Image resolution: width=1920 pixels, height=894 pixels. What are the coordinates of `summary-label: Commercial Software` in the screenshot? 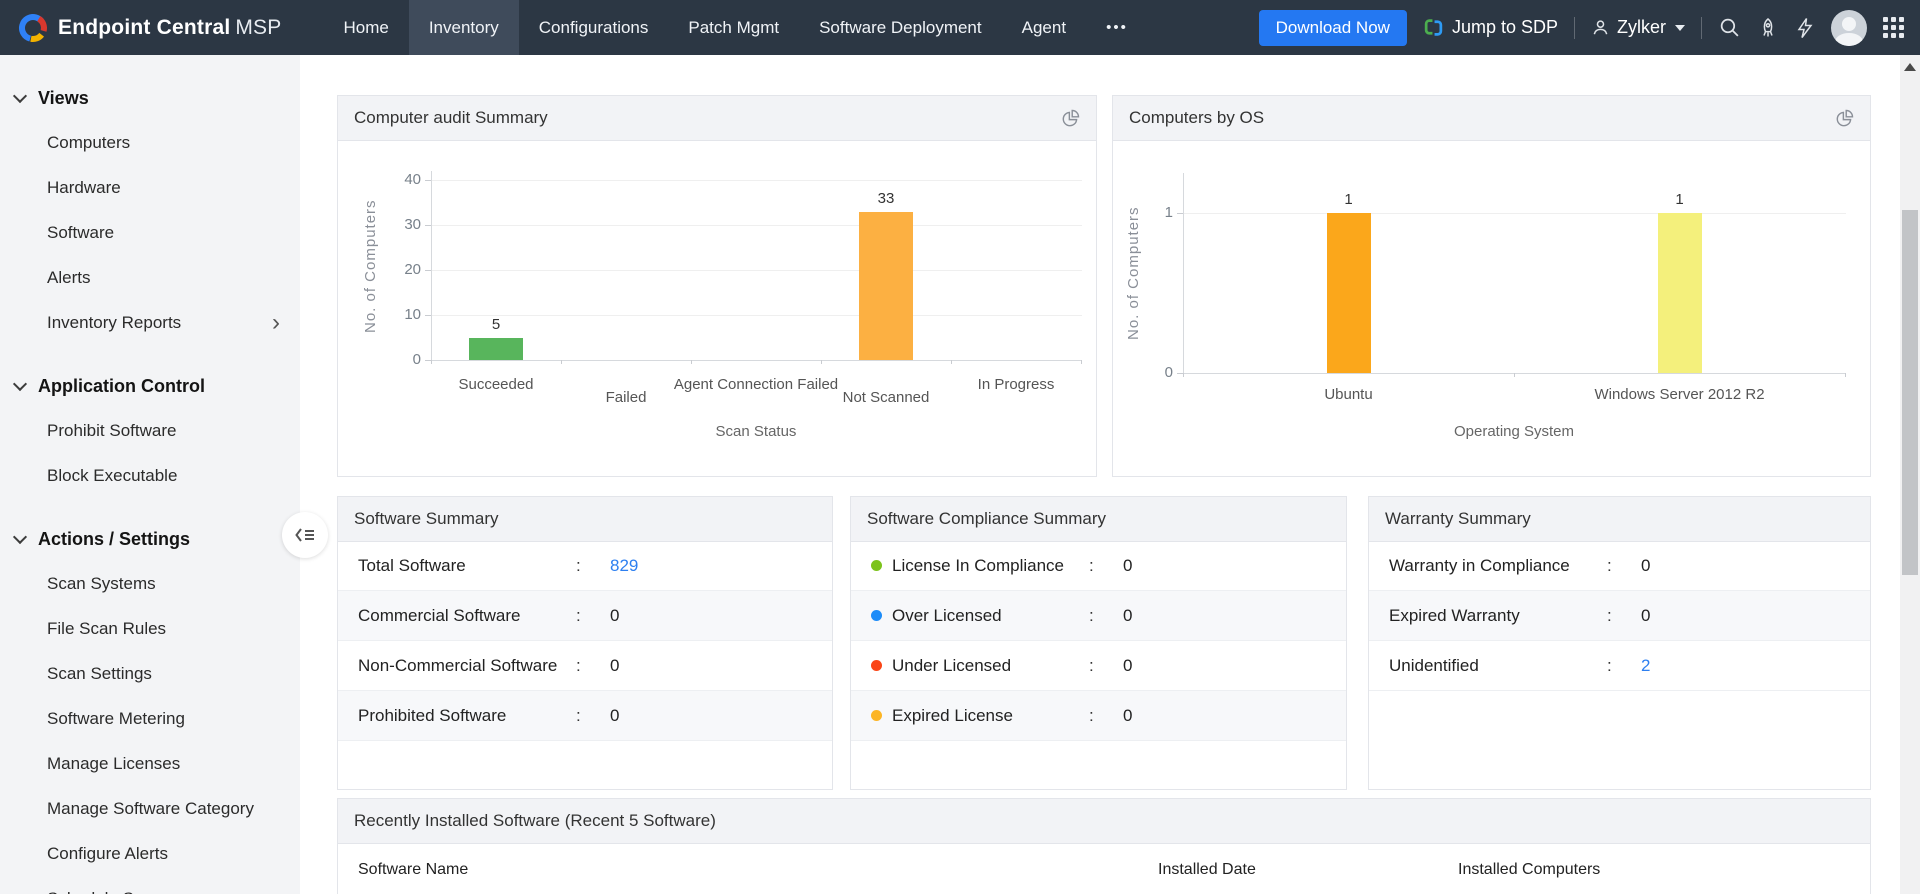 It's located at (439, 615).